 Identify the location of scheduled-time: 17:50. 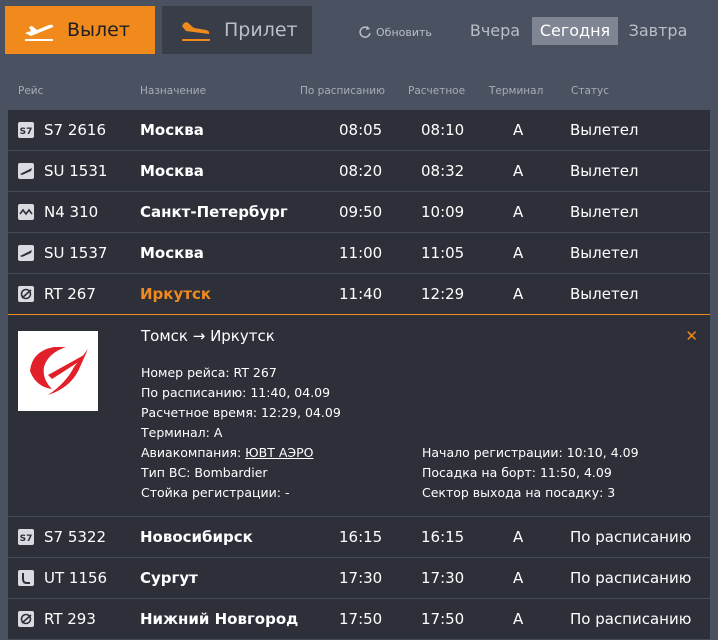
(361, 619).